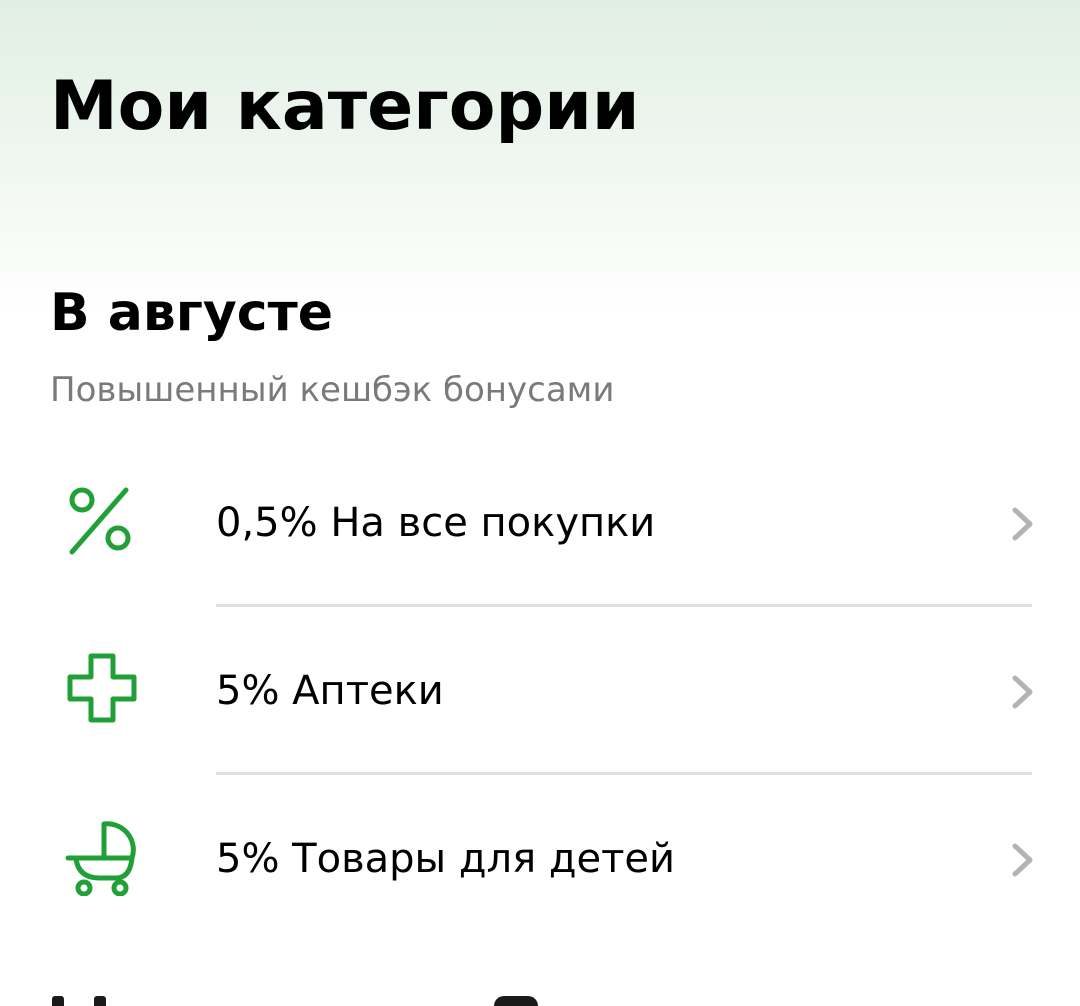 The height and width of the screenshot is (1006, 1080). I want to click on medical-cross-icon, so click(102, 688).